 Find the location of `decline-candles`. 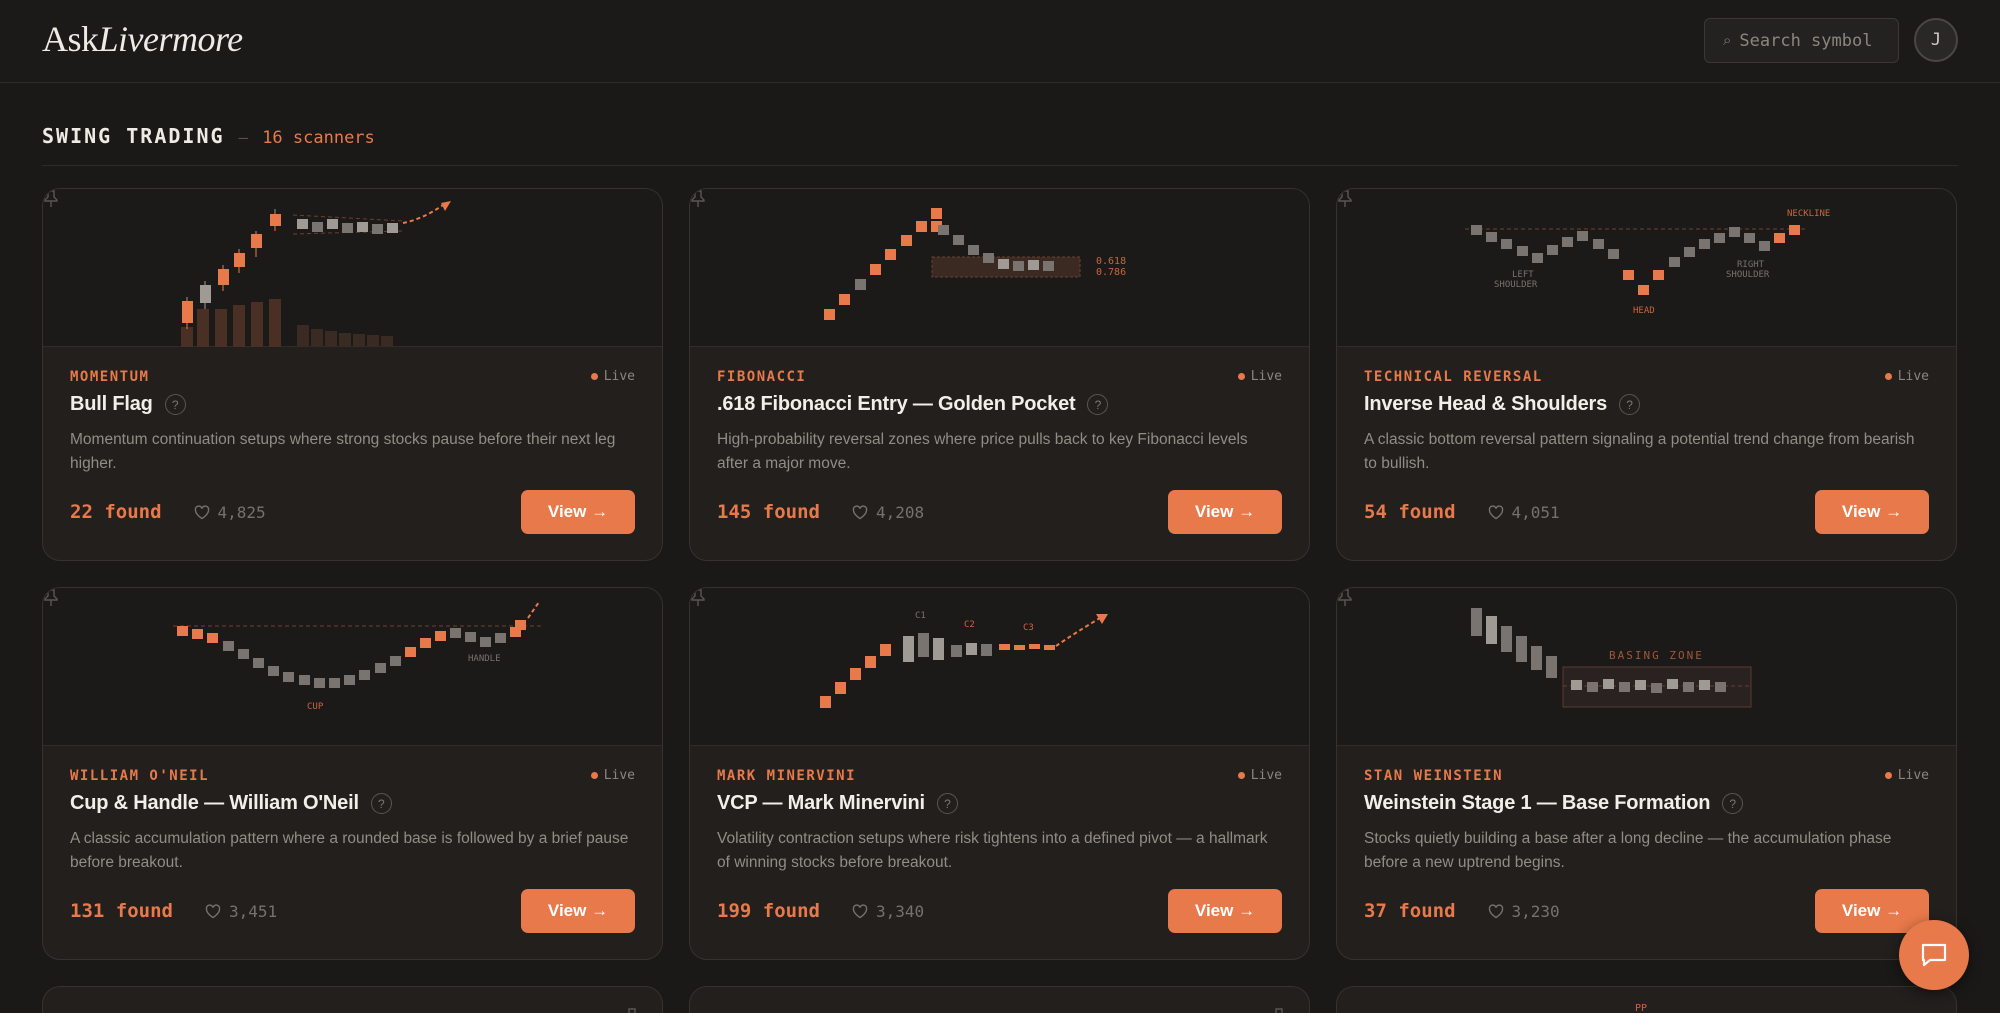

decline-candles is located at coordinates (1514, 643).